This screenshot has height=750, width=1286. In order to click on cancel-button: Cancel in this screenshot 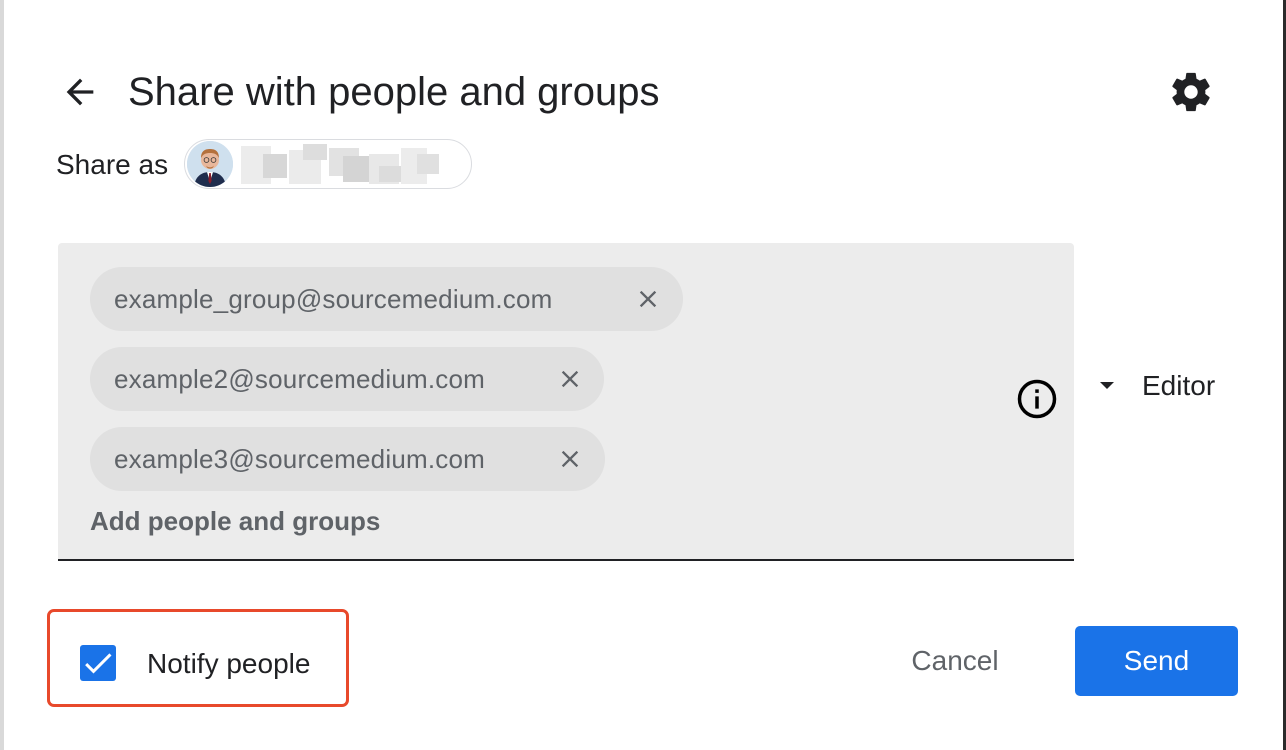, I will do `click(955, 661)`.